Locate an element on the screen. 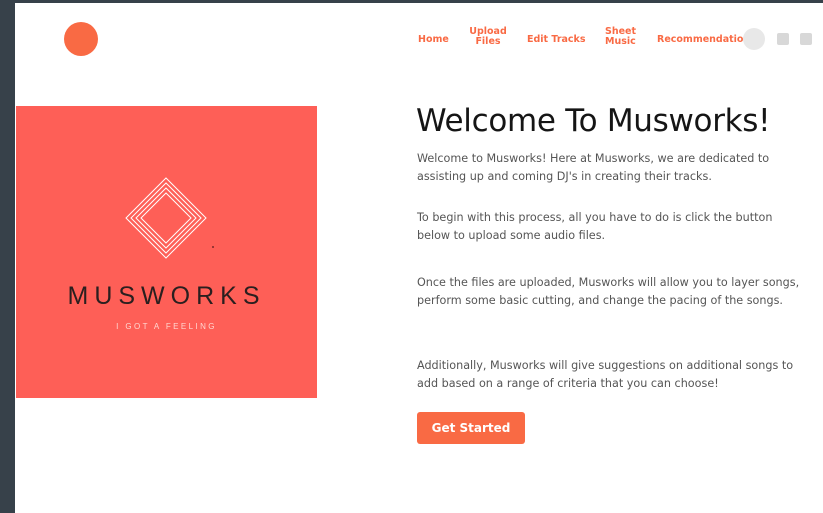 The image size is (823, 513). brand-name: MUSWORKS is located at coordinates (166, 296).